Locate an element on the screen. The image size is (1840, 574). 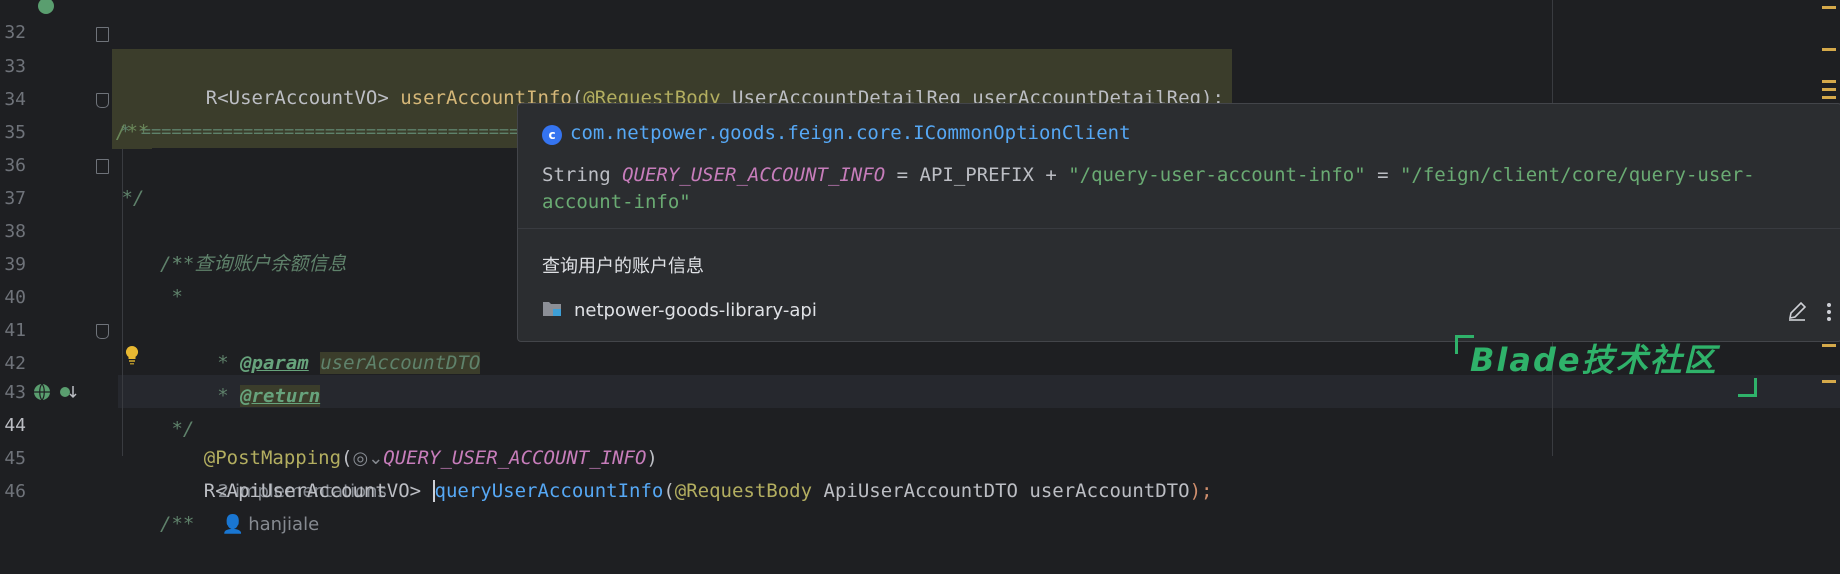
folder-icon is located at coordinates (552, 309).